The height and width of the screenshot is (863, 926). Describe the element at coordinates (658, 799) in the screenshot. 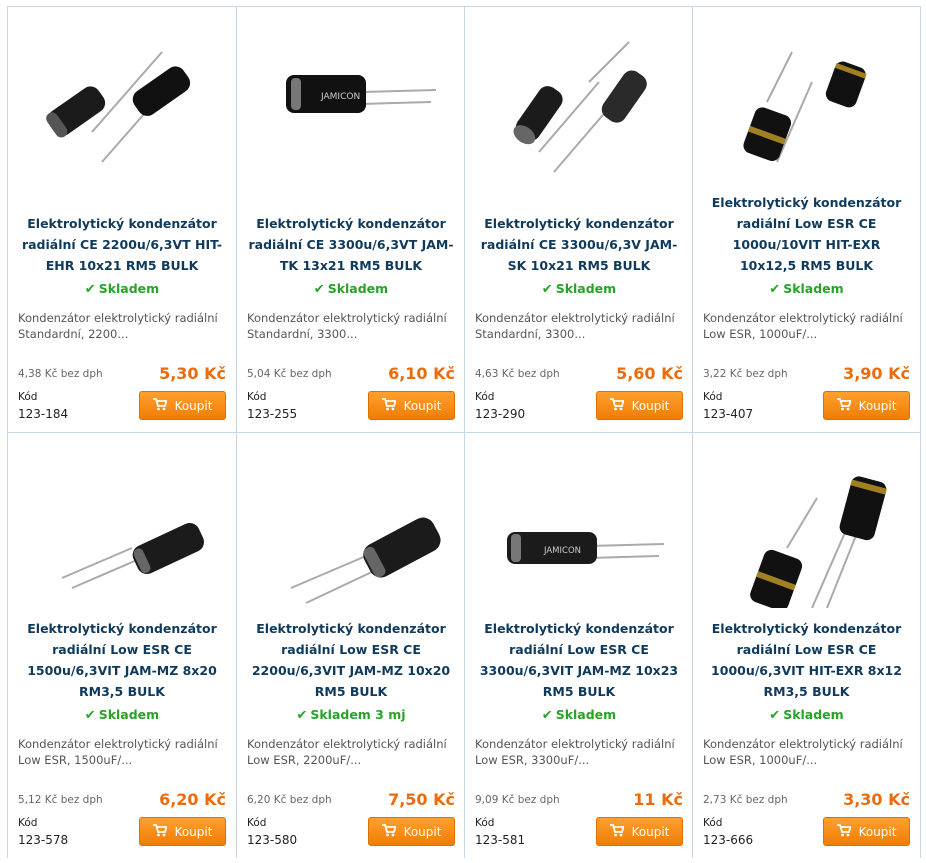

I see `price: 11 Kč` at that location.